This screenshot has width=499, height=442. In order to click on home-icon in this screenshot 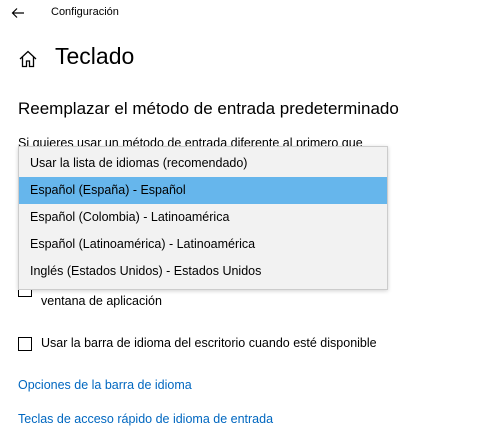, I will do `click(28, 59)`.